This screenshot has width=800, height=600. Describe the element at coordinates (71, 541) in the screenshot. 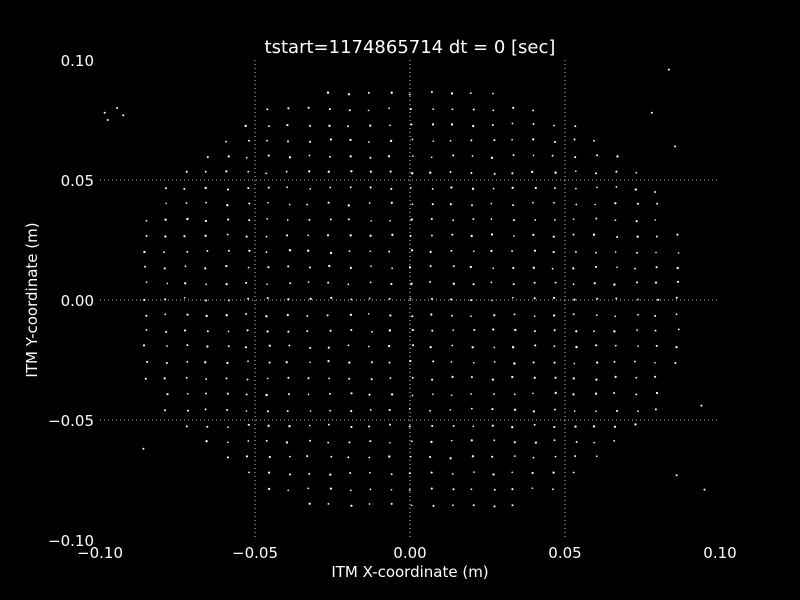

I see `y-tick-label-0: −0.10` at that location.